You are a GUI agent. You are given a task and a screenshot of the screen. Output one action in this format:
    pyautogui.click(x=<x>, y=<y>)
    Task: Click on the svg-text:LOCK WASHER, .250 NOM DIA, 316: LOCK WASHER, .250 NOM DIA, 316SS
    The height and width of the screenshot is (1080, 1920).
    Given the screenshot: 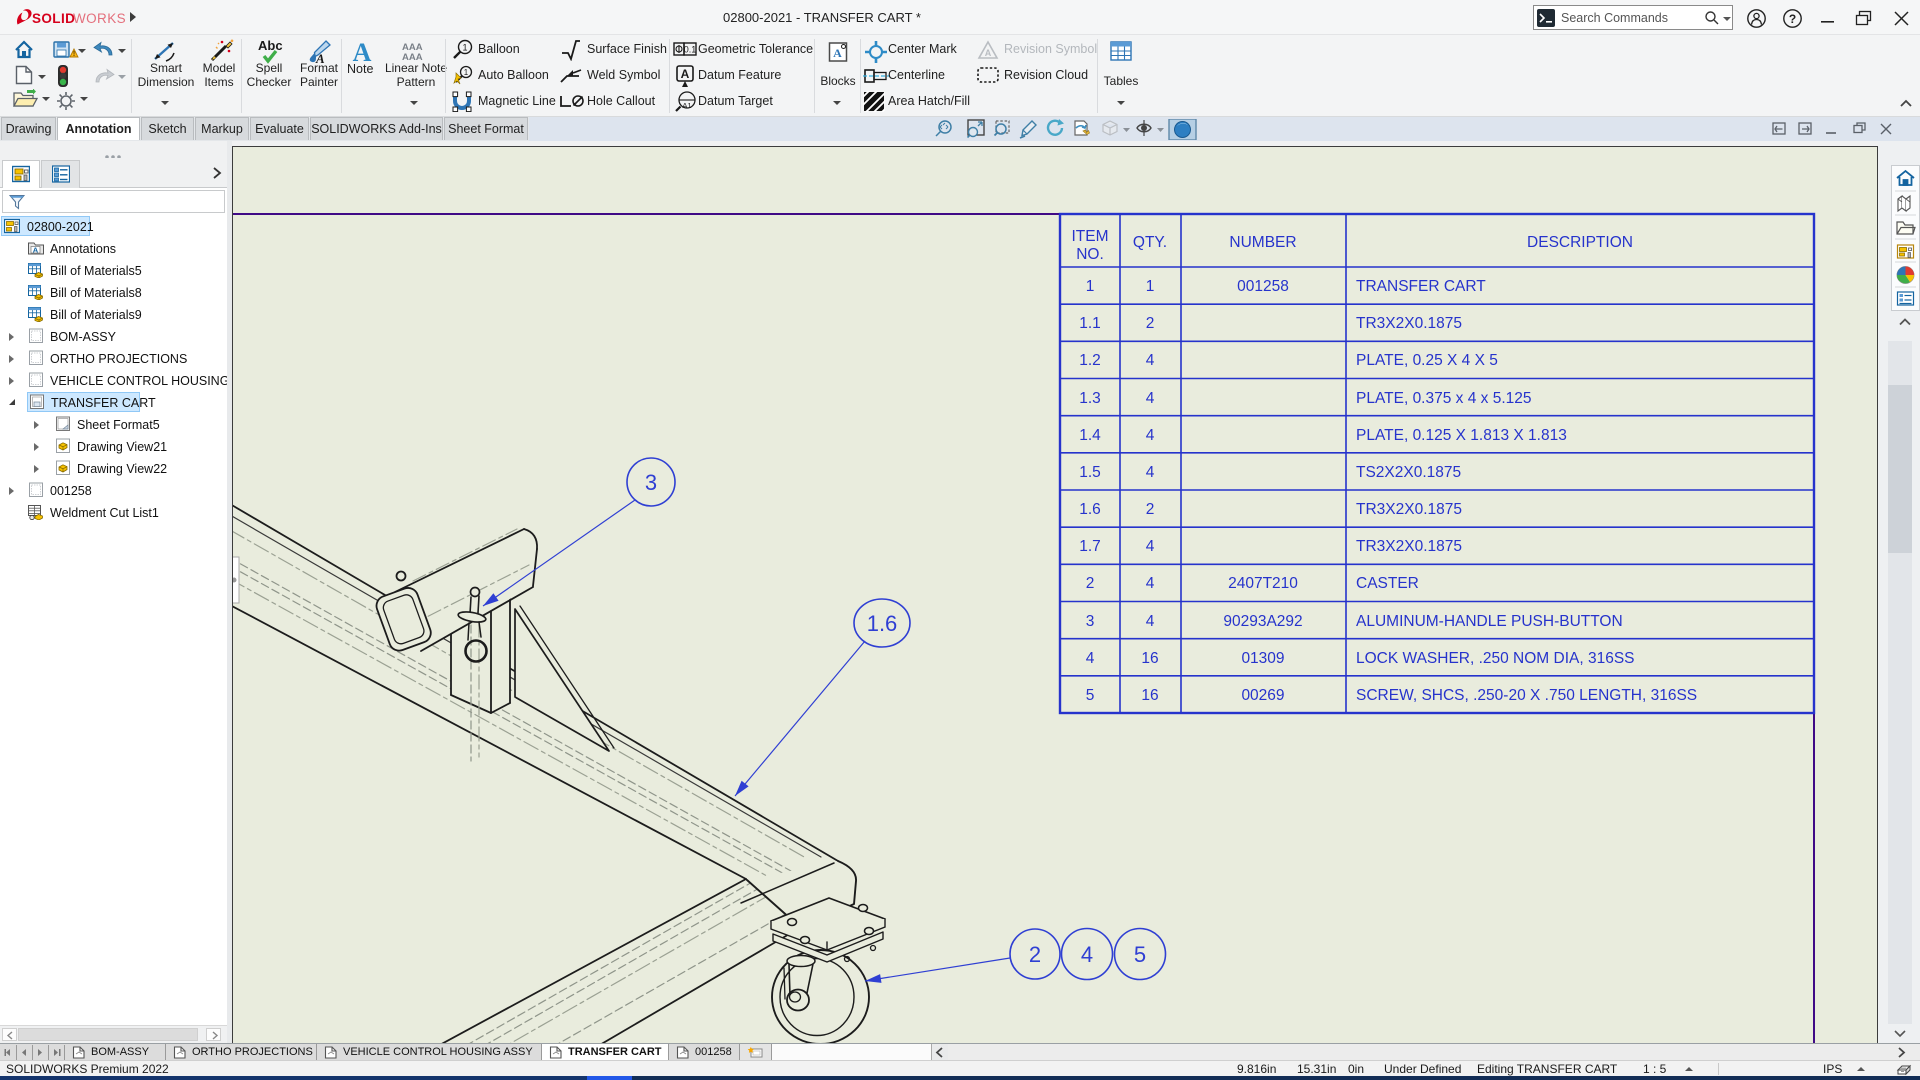 What is the action you would take?
    pyautogui.click(x=1495, y=658)
    